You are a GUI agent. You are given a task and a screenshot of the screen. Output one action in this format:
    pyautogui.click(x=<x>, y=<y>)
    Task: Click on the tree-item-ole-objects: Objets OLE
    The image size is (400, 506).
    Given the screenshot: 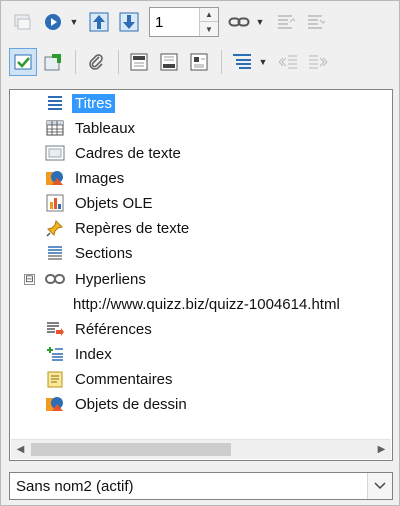 What is the action you would take?
    pyautogui.click(x=100, y=203)
    